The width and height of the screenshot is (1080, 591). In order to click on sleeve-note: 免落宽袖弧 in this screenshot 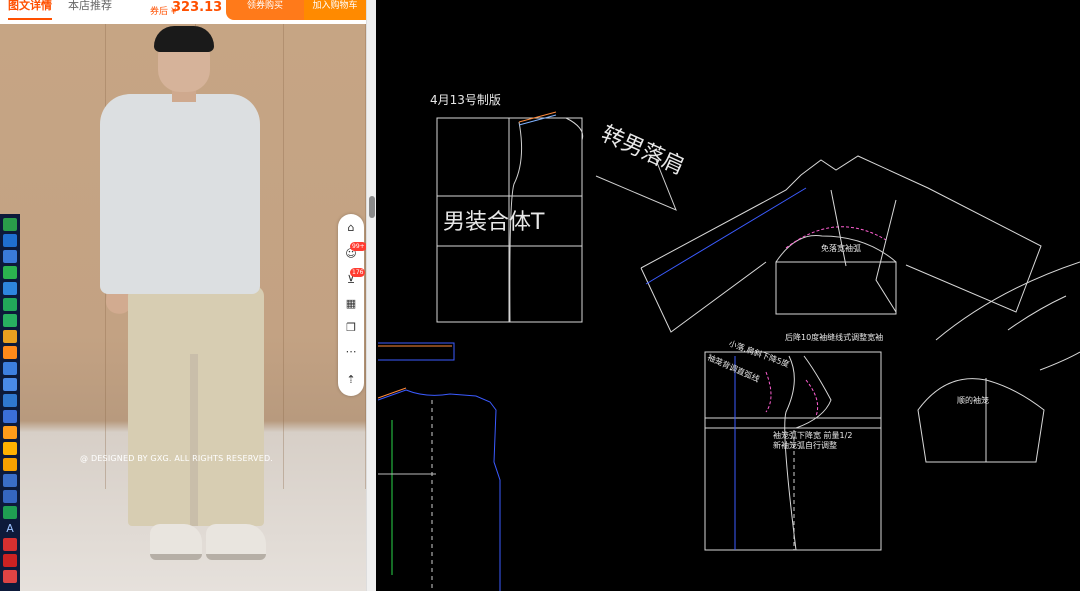, I will do `click(841, 248)`.